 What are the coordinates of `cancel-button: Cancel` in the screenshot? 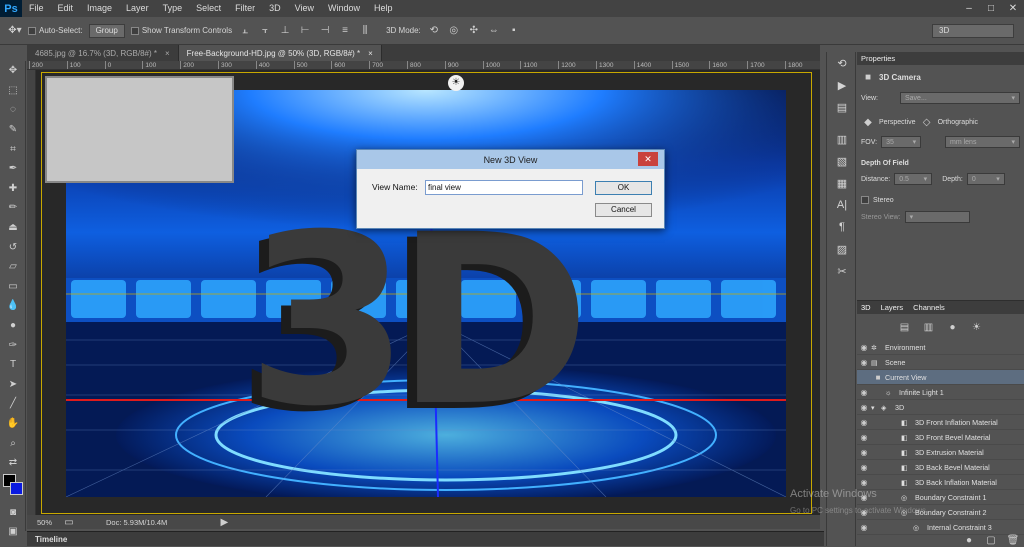 It's located at (623, 210).